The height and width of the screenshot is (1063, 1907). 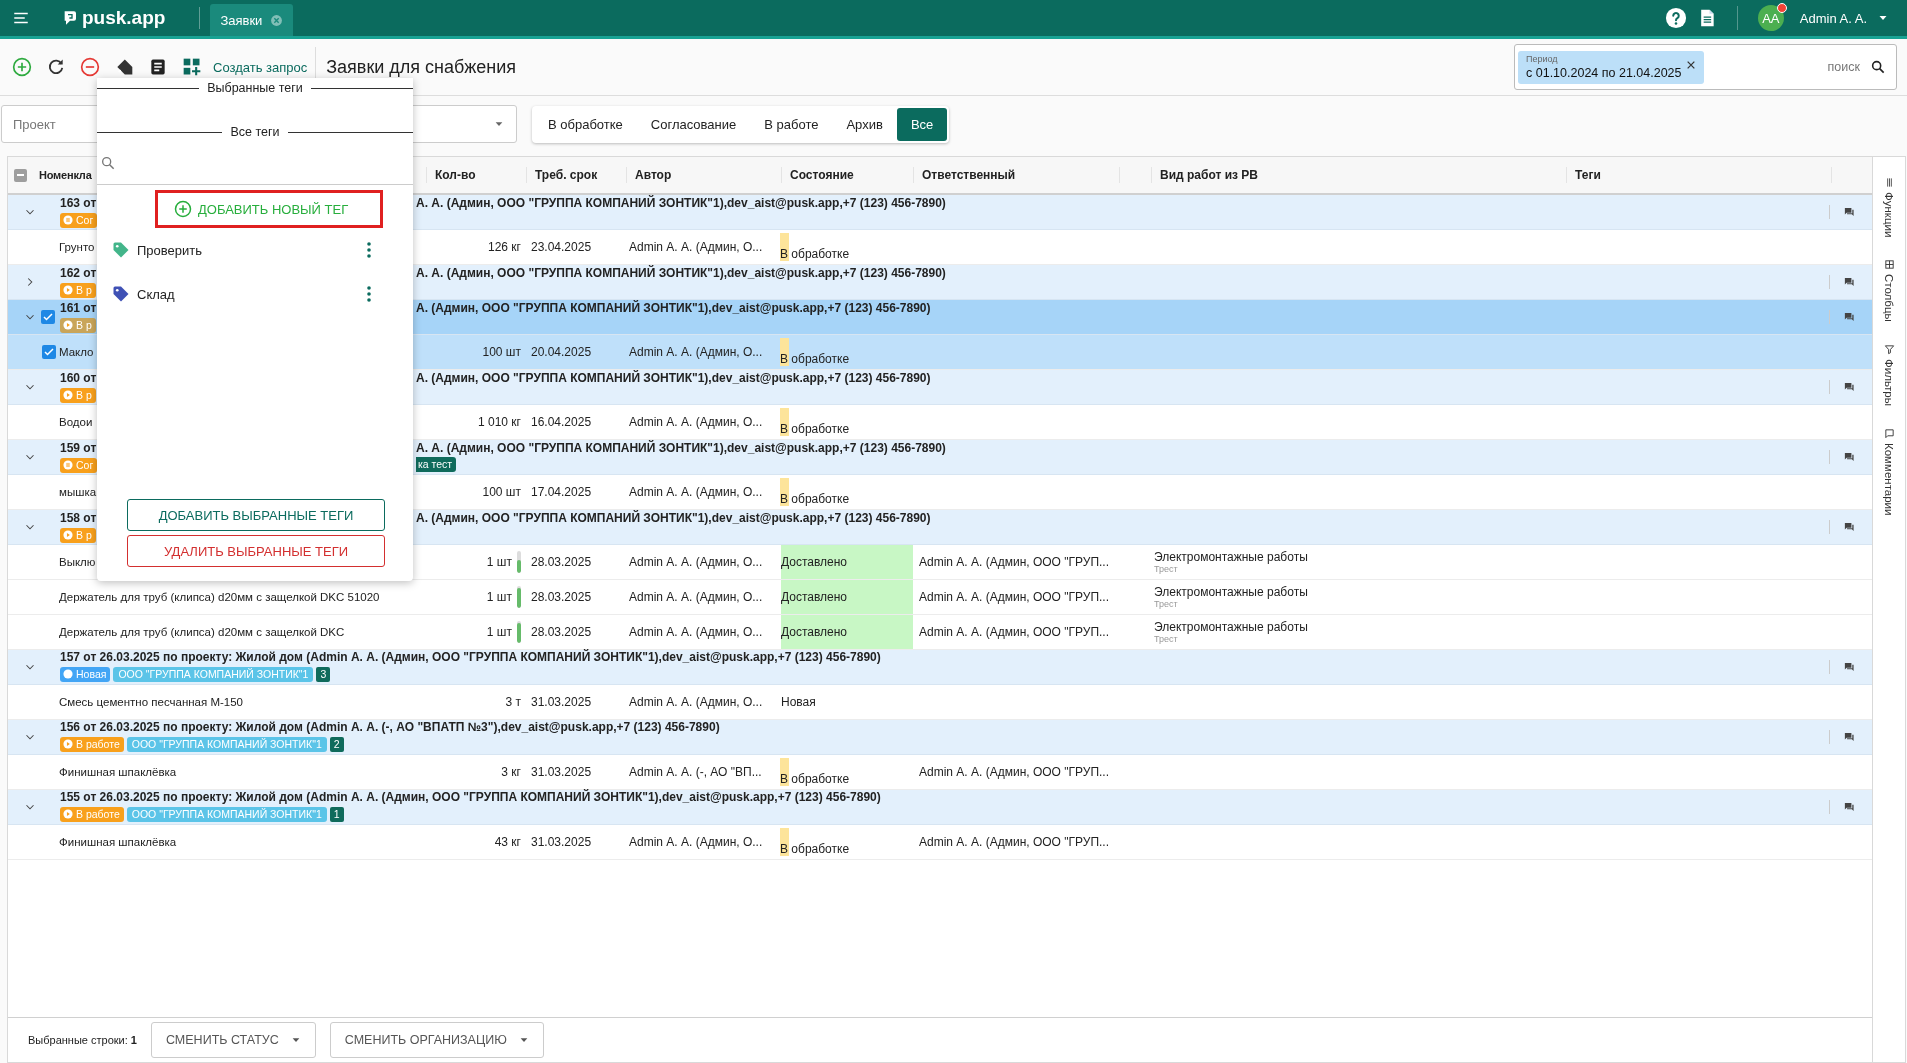 What do you see at coordinates (561, 422) in the screenshot?
I see `date: 16.04.2025` at bounding box center [561, 422].